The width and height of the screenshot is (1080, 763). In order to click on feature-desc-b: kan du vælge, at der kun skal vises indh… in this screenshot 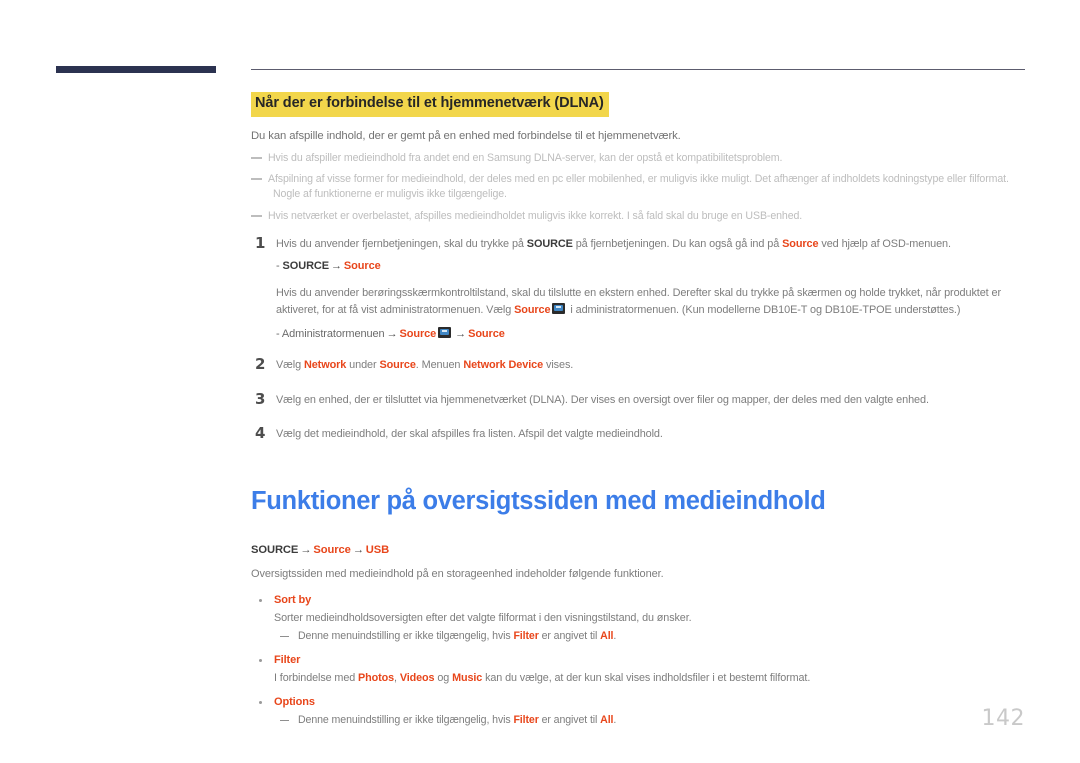, I will do `click(646, 677)`.